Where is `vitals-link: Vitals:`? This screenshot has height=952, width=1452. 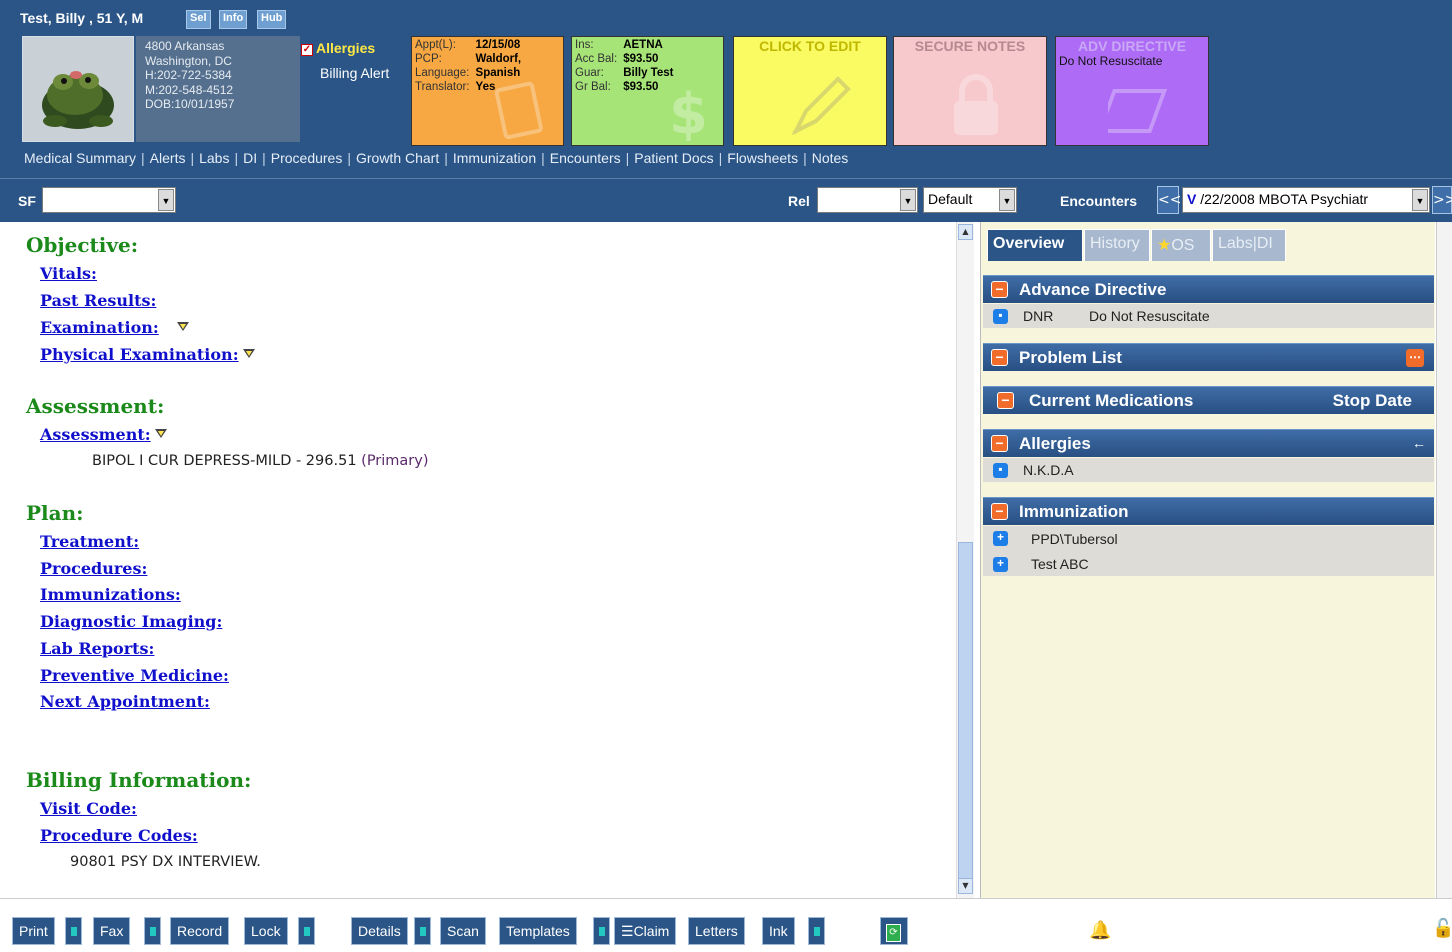
vitals-link: Vitals: is located at coordinates (68, 273).